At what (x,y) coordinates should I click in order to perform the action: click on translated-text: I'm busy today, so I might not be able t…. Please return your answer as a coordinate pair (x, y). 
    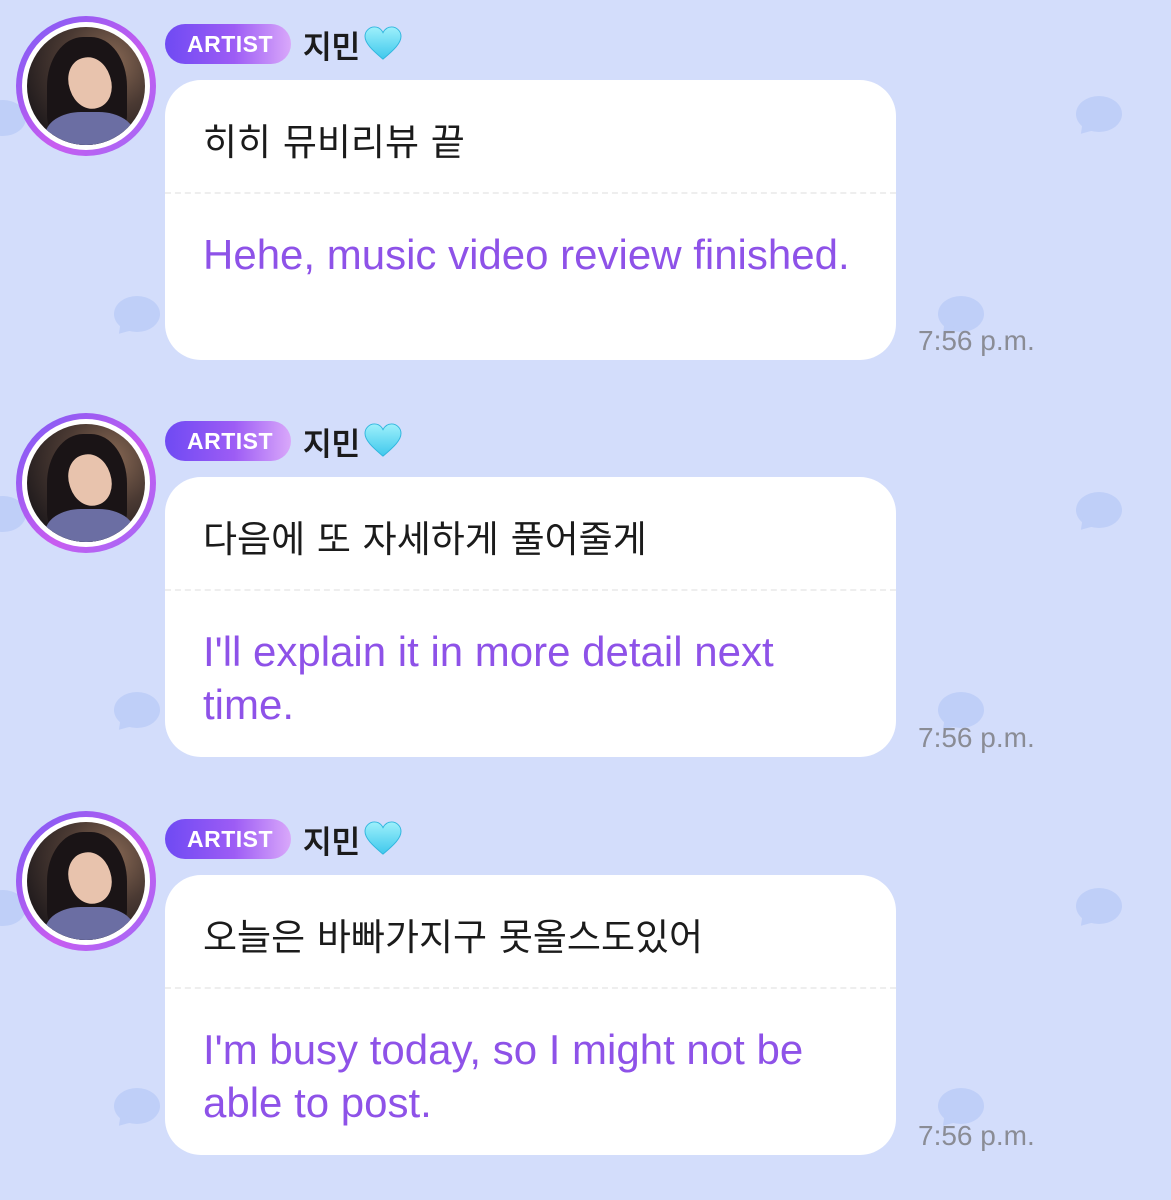
    Looking at the image, I should click on (503, 1076).